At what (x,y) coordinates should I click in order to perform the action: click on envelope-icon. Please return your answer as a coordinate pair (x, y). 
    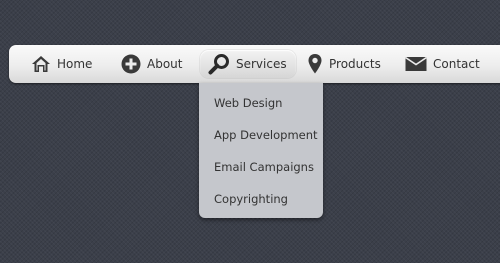
    Looking at the image, I should click on (416, 64).